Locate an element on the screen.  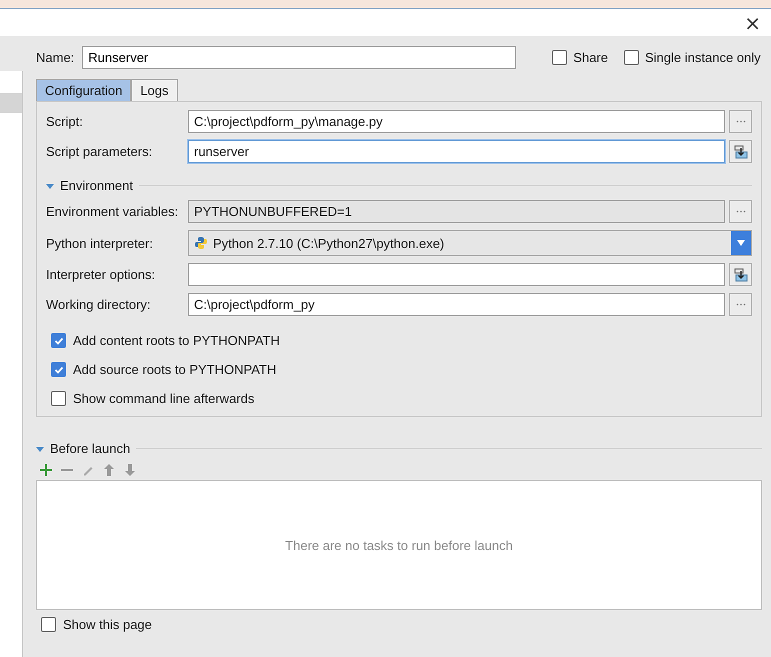
python-logo-icon is located at coordinates (201, 243).